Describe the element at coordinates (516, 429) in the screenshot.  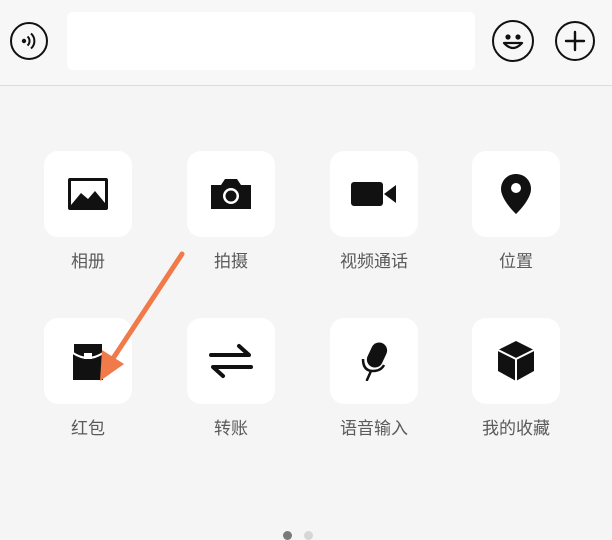
I see `favorites-label: 我的收藏` at that location.